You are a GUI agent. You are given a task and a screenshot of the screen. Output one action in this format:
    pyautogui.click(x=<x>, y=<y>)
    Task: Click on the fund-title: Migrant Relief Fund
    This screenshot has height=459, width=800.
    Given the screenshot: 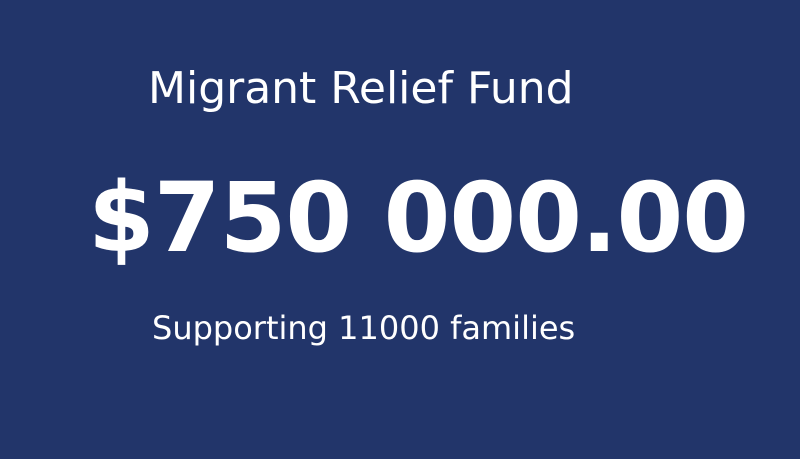 What is the action you would take?
    pyautogui.click(x=361, y=88)
    